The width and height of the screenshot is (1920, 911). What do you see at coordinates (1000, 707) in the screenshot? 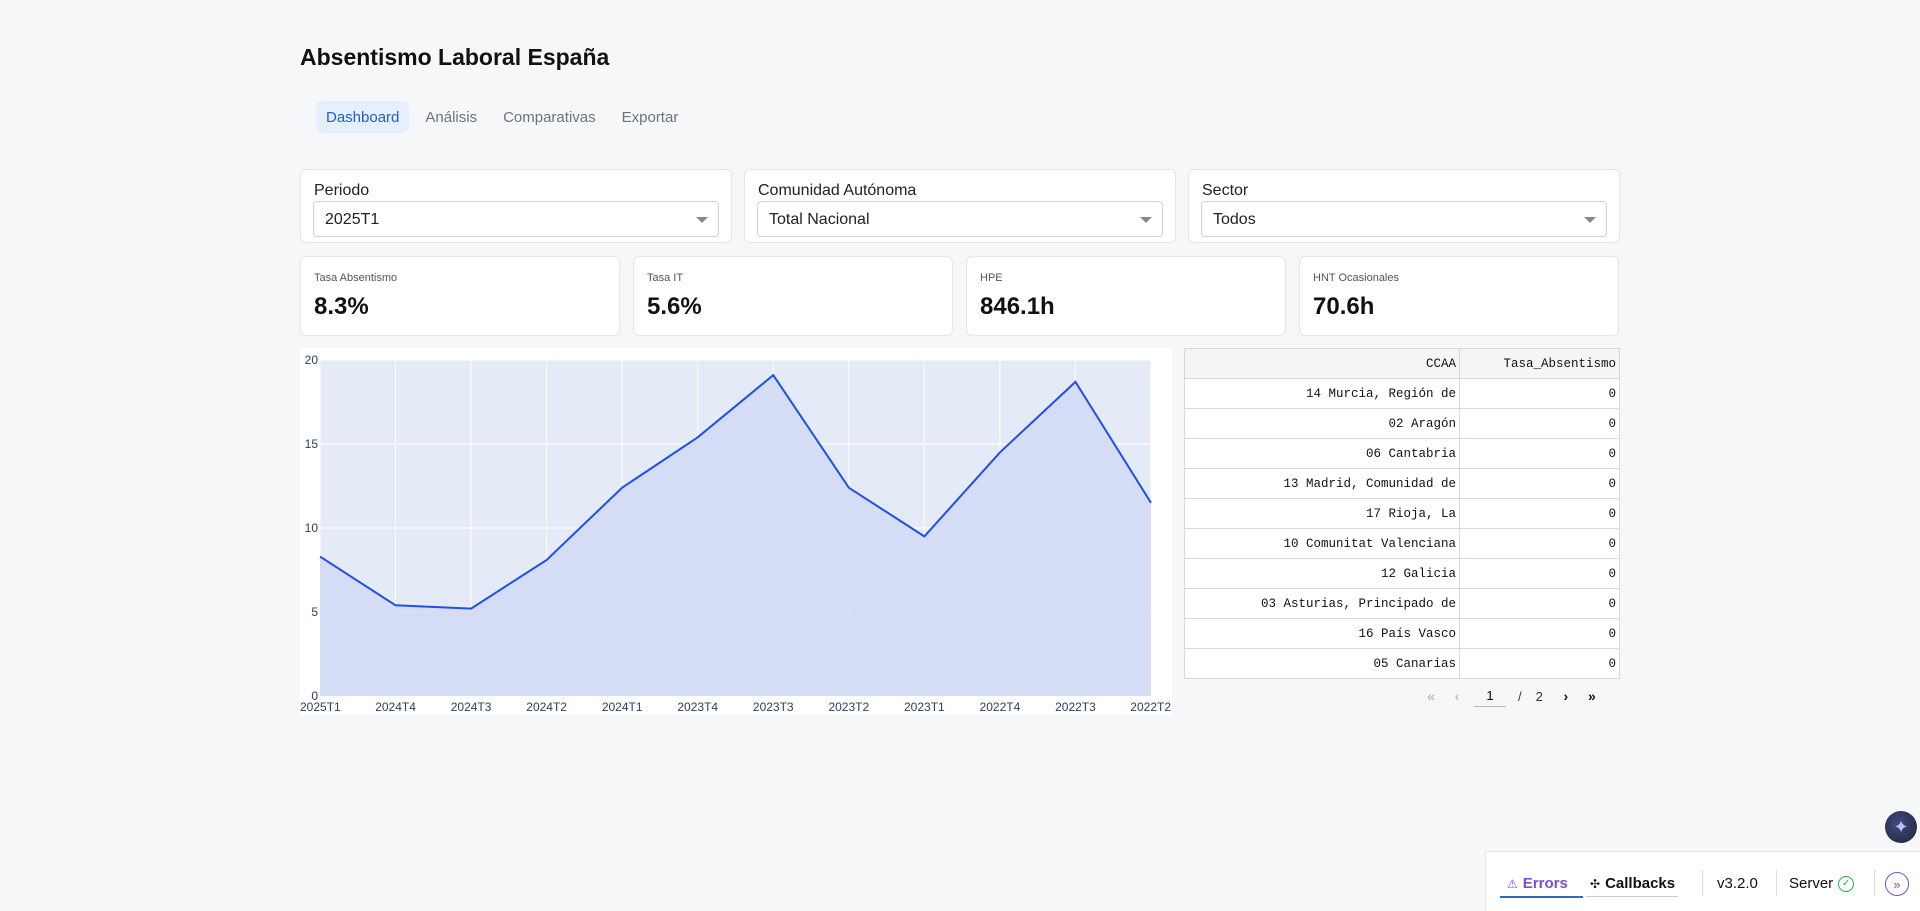
I see `x-tick-label: 2022T4` at bounding box center [1000, 707].